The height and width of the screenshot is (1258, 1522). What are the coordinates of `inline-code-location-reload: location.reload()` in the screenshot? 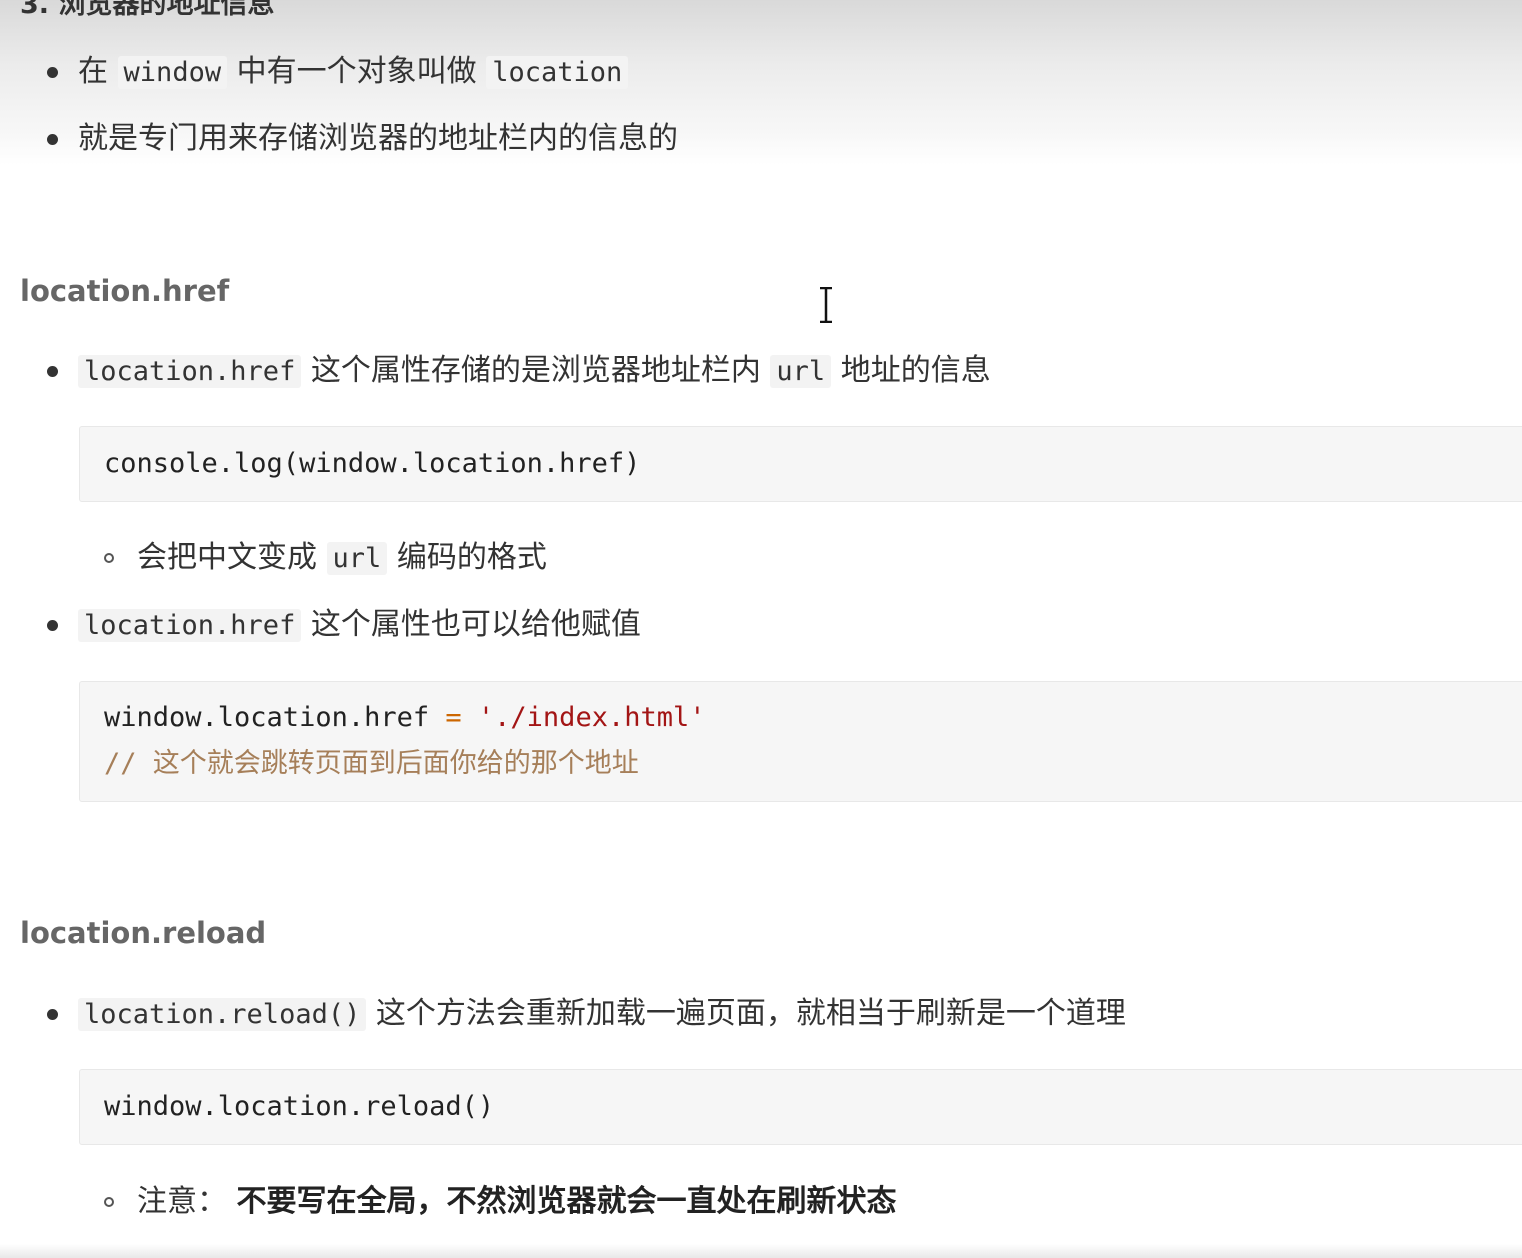 It's located at (222, 1014).